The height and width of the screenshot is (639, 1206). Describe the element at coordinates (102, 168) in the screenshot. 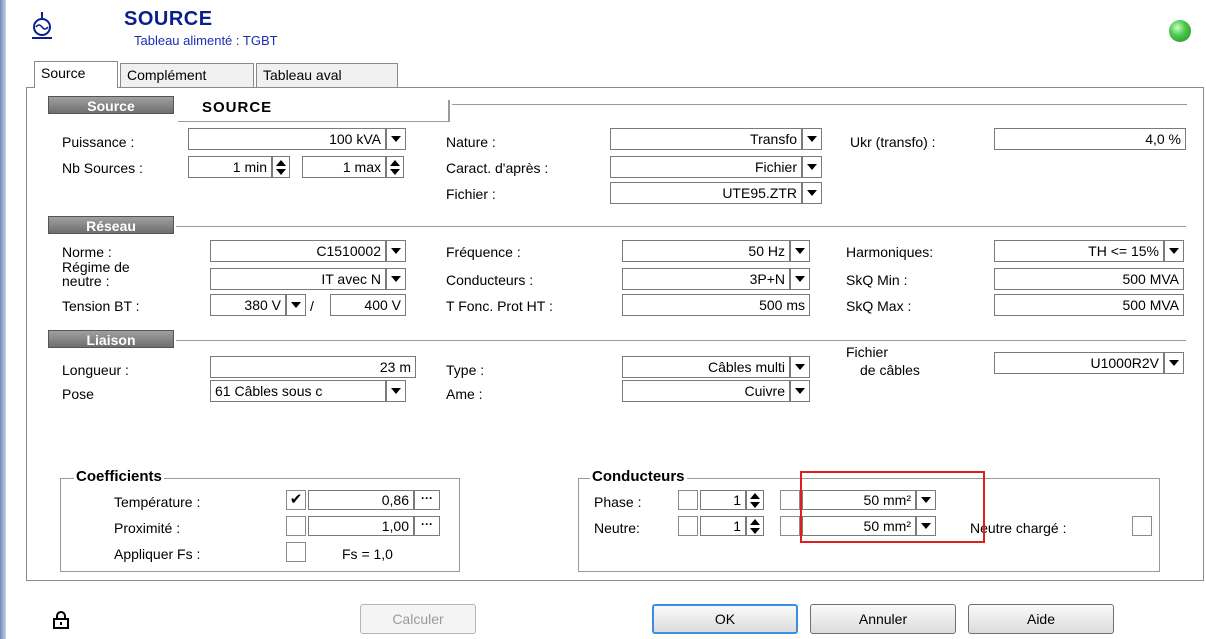

I see `nb-sources-label: Nb Sources :` at that location.